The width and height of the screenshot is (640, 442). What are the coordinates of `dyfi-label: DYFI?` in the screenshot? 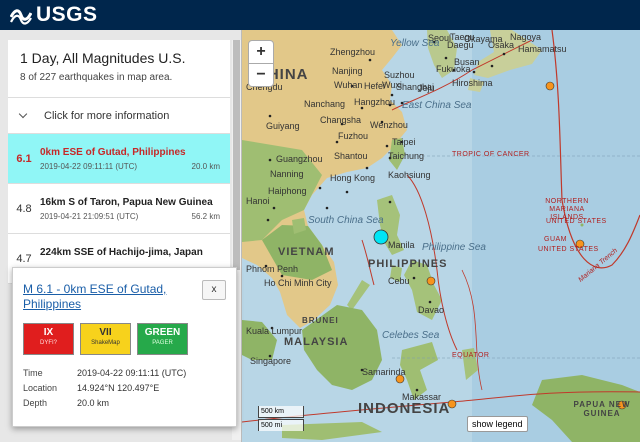 It's located at (48, 343).